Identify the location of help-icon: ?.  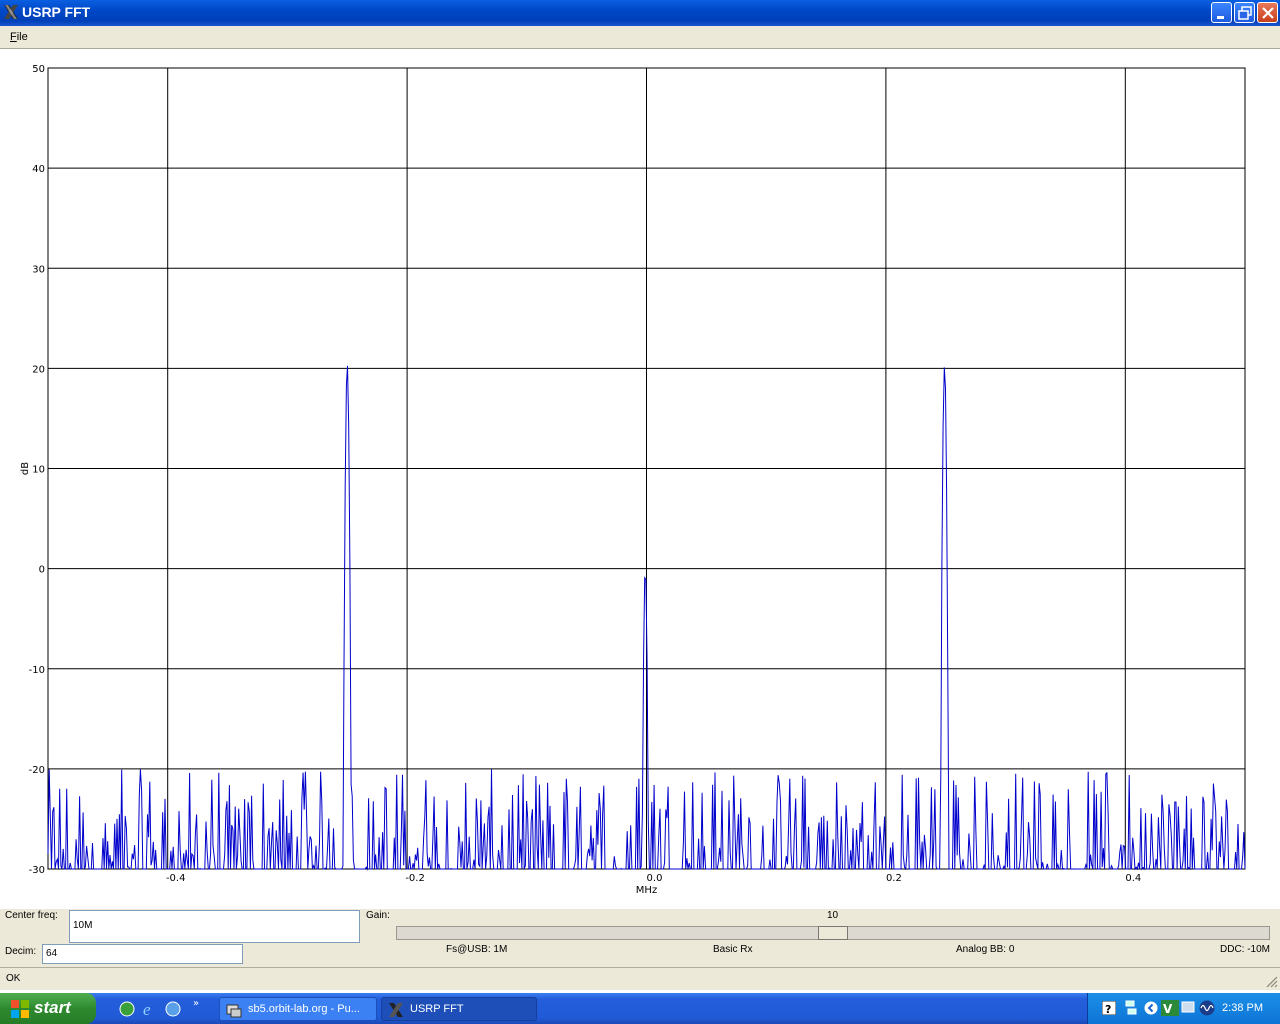
(1109, 1008).